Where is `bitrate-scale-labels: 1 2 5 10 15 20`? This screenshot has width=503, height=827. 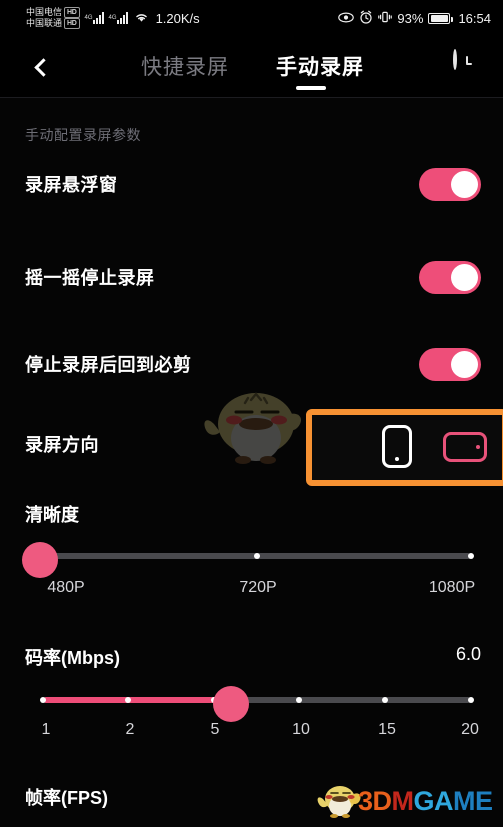
bitrate-scale-labels: 1 2 5 10 15 20 is located at coordinates (251, 732).